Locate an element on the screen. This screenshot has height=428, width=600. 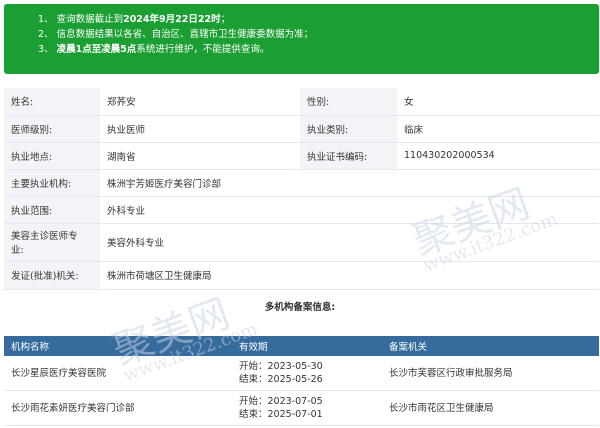
gender-value: 女 is located at coordinates (498, 102).